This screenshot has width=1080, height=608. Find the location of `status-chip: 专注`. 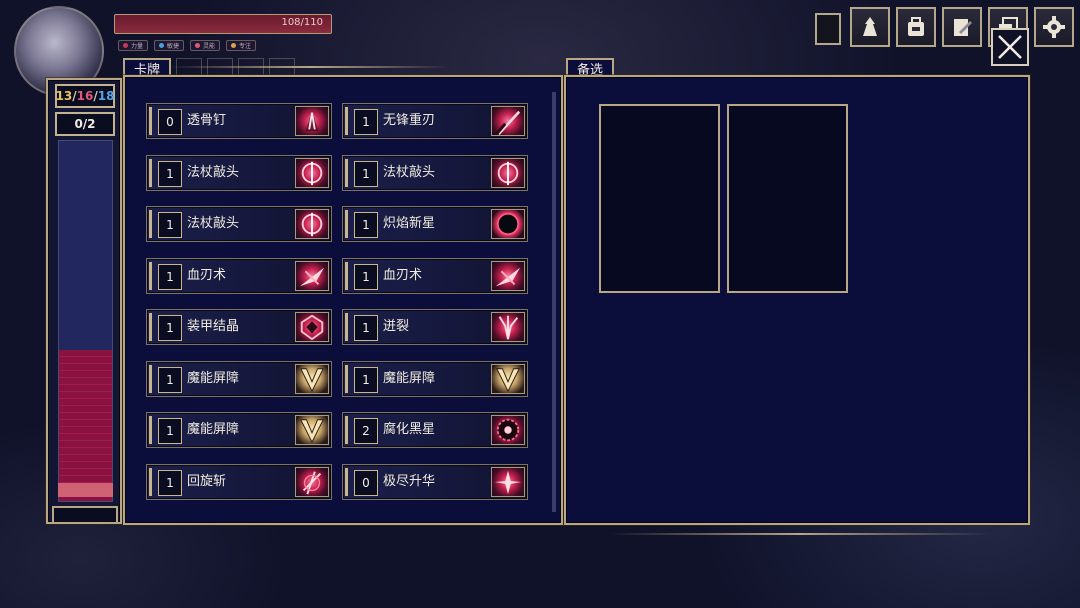

status-chip: 专注 is located at coordinates (241, 45).